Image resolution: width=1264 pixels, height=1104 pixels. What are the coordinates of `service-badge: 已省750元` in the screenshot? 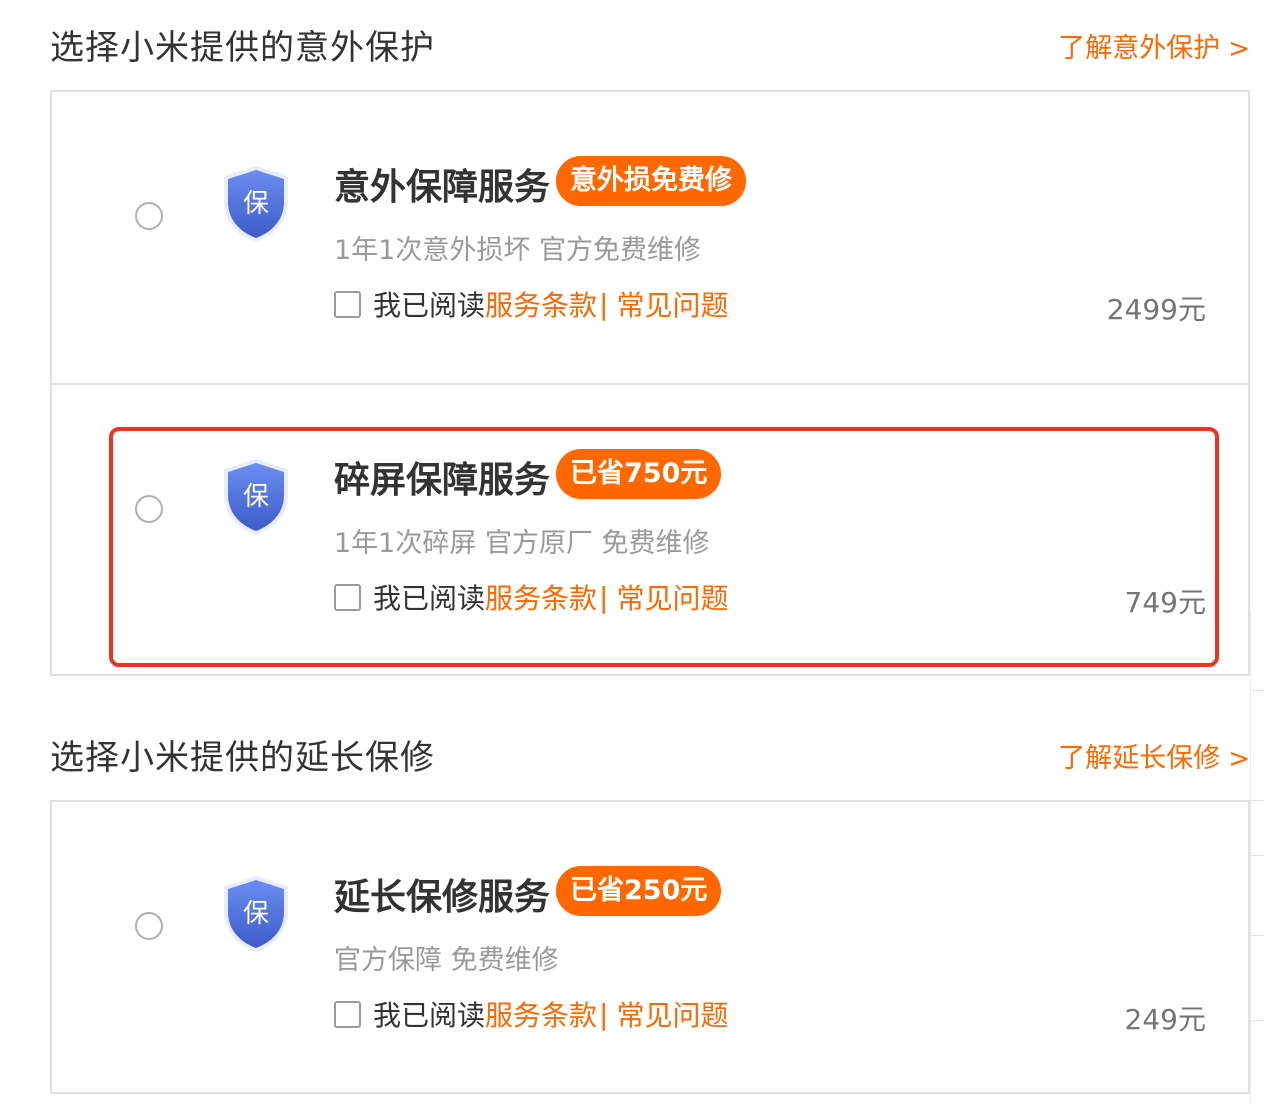 It's located at (639, 474).